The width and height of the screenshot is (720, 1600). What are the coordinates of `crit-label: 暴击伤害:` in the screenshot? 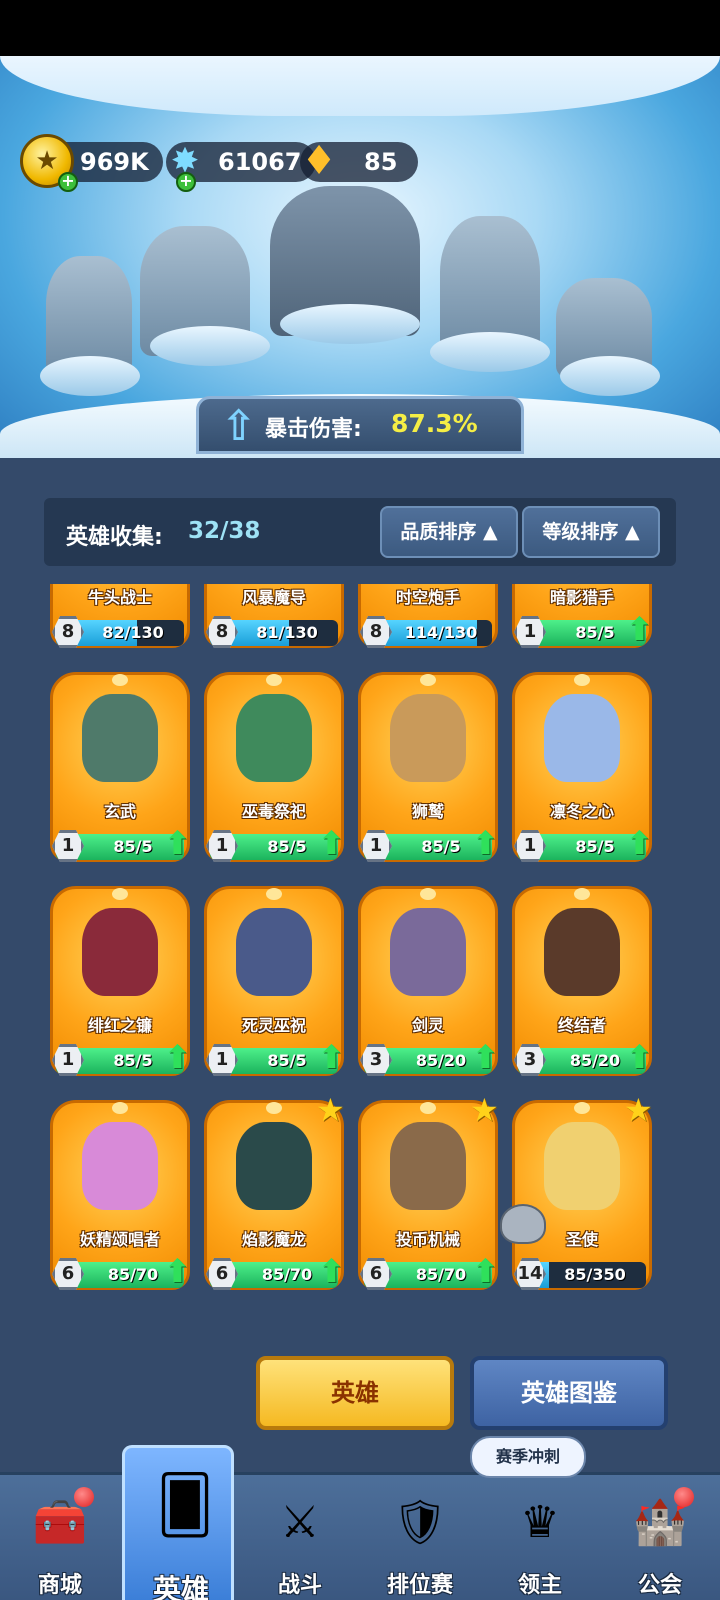 It's located at (313, 429).